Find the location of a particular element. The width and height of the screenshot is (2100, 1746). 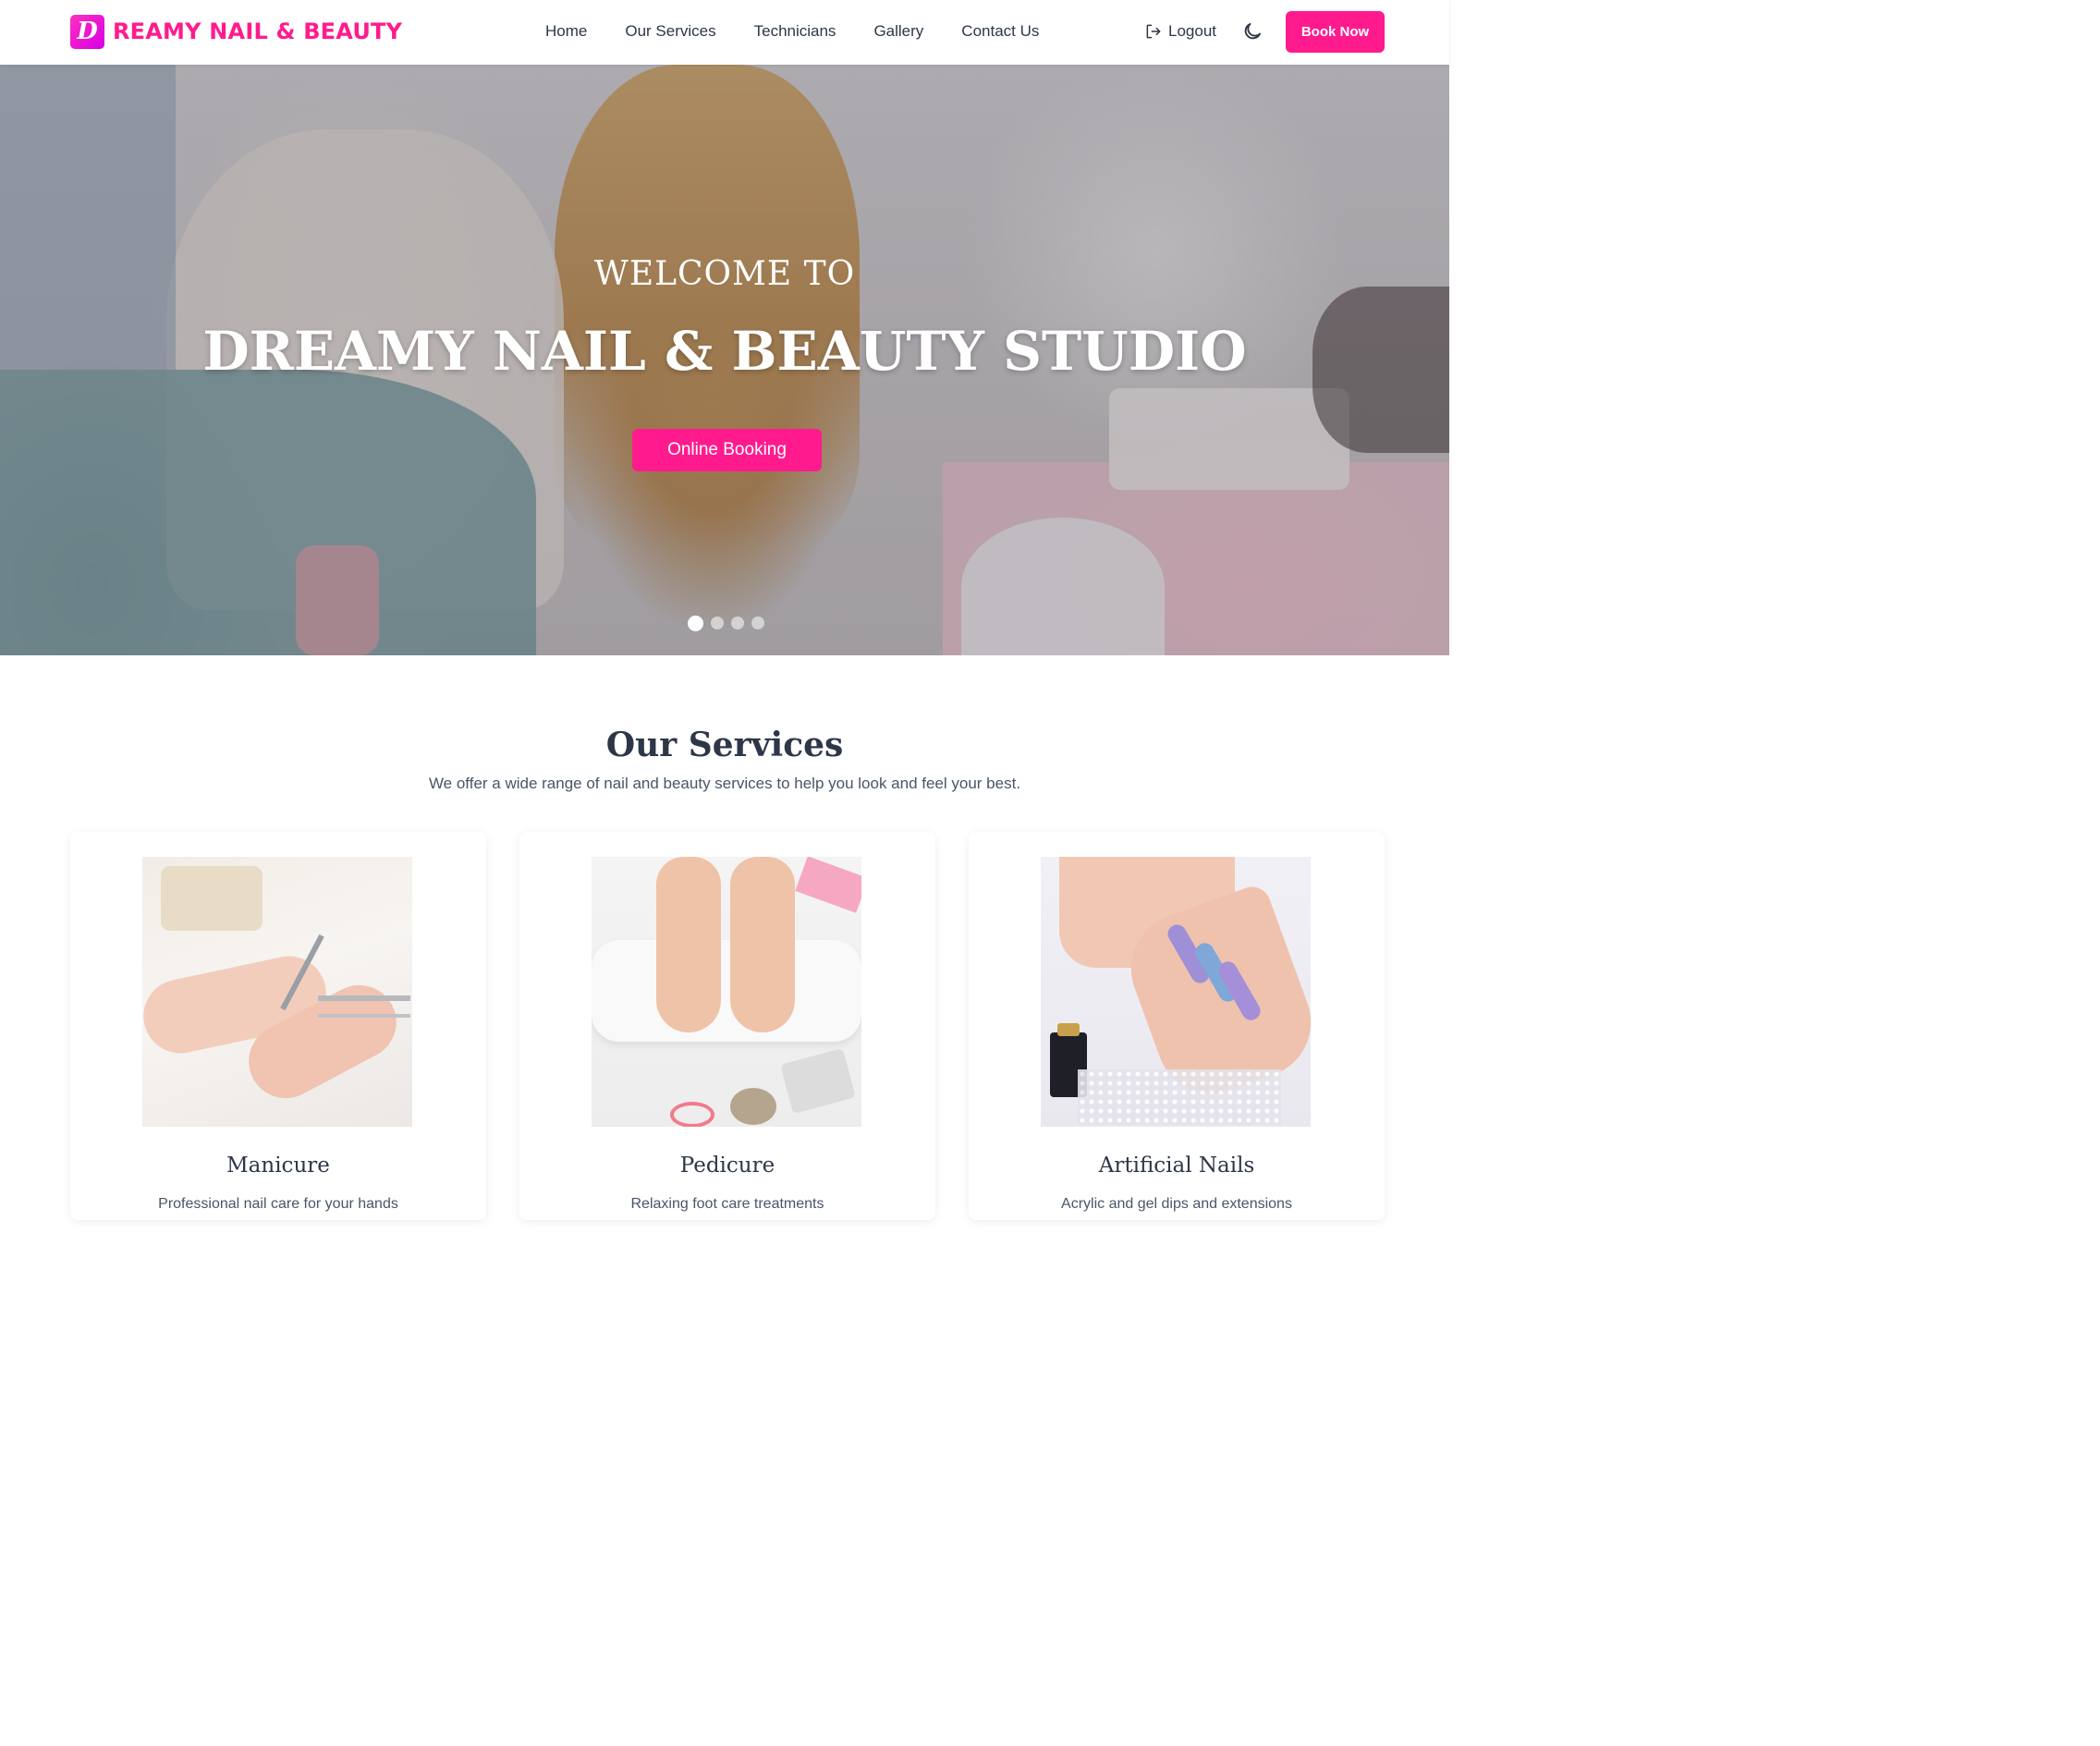

online-booking-button: Online Booking is located at coordinates (727, 450).